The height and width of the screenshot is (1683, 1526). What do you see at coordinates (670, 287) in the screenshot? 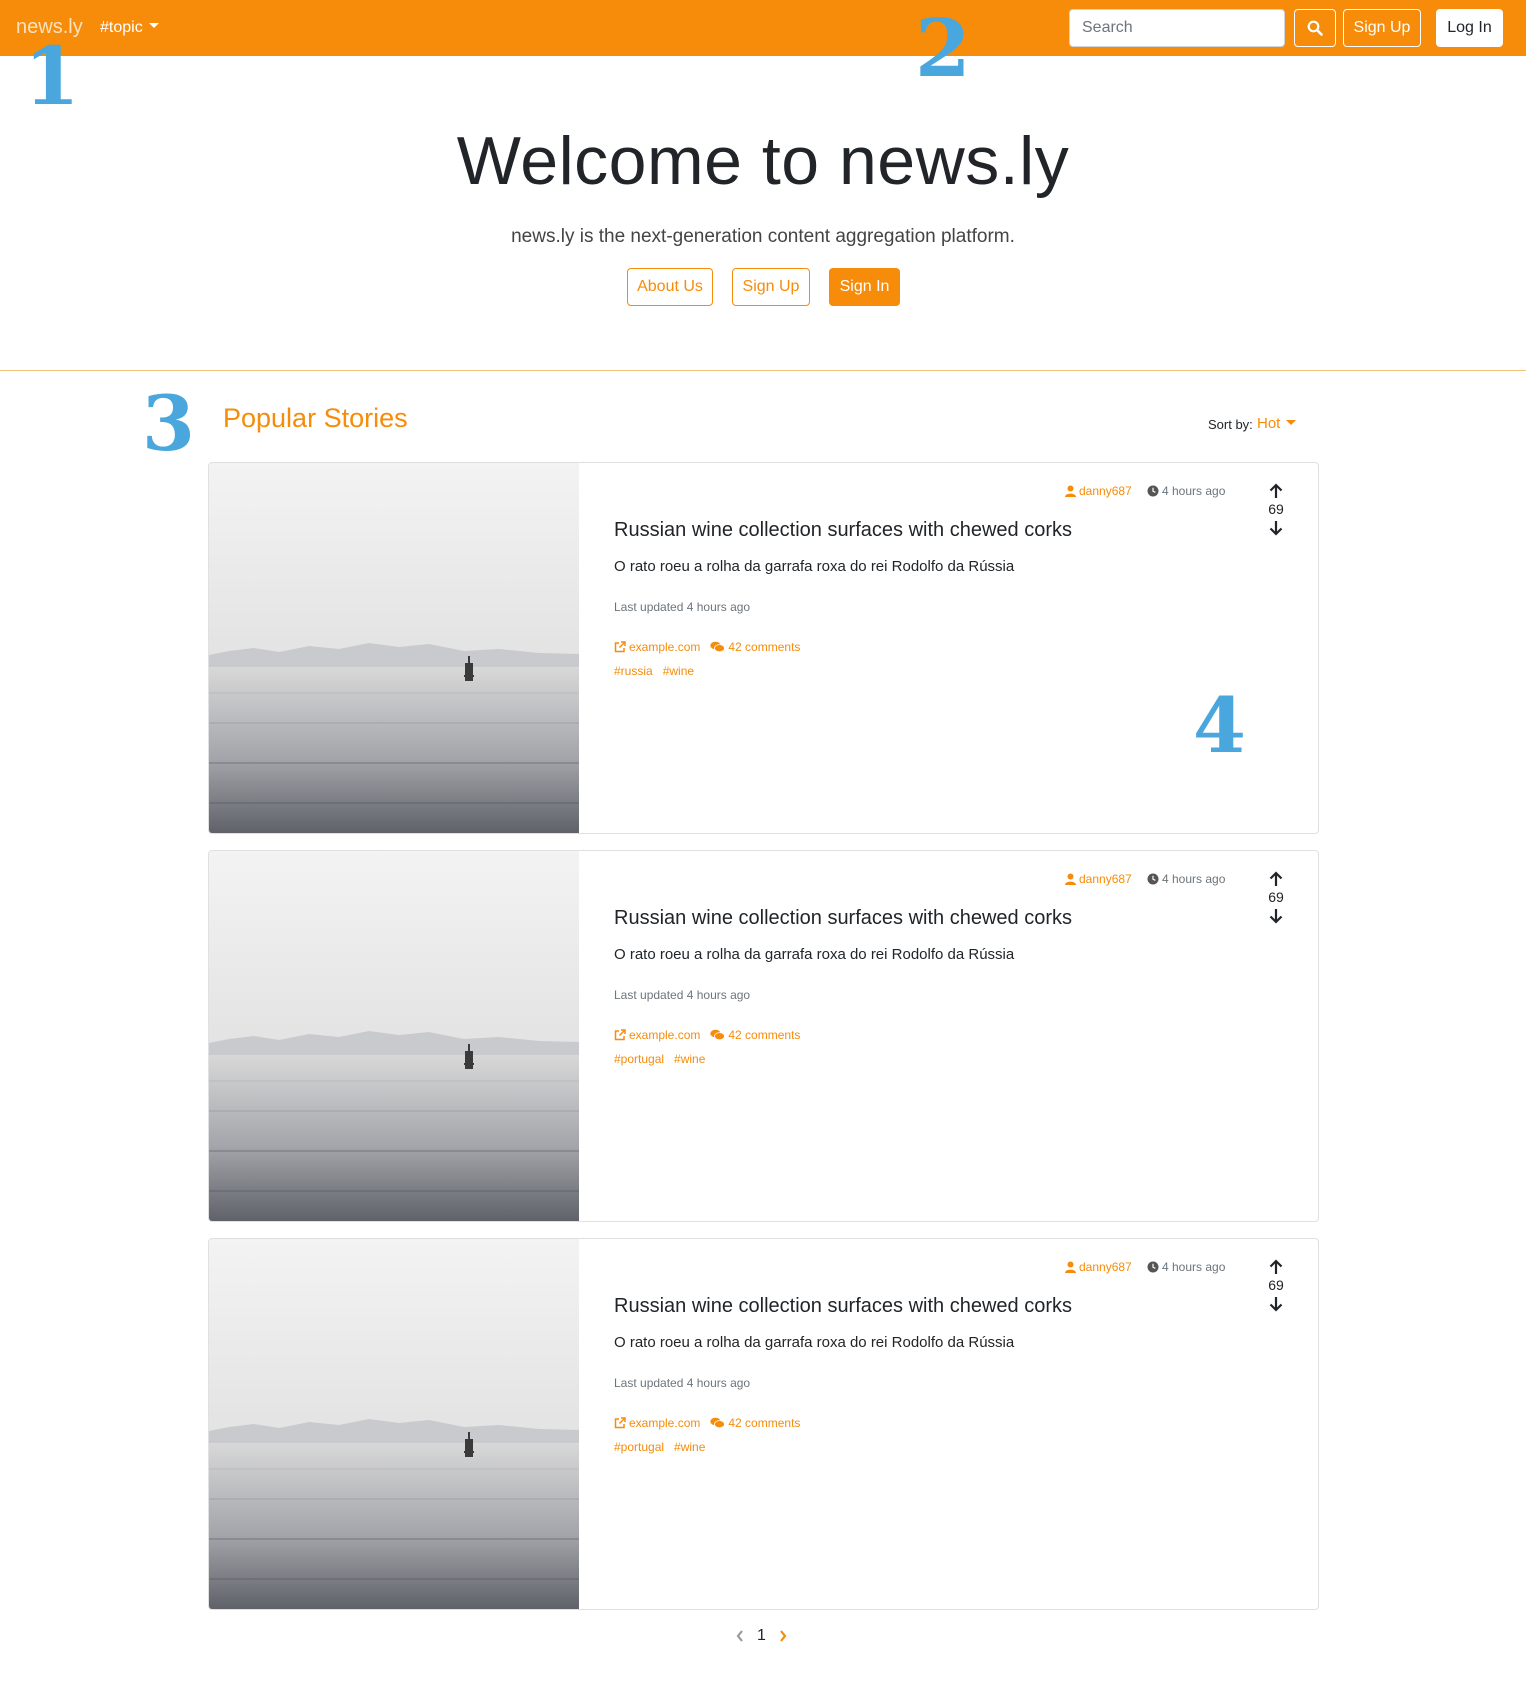
I see `about-us-button: About Us` at bounding box center [670, 287].